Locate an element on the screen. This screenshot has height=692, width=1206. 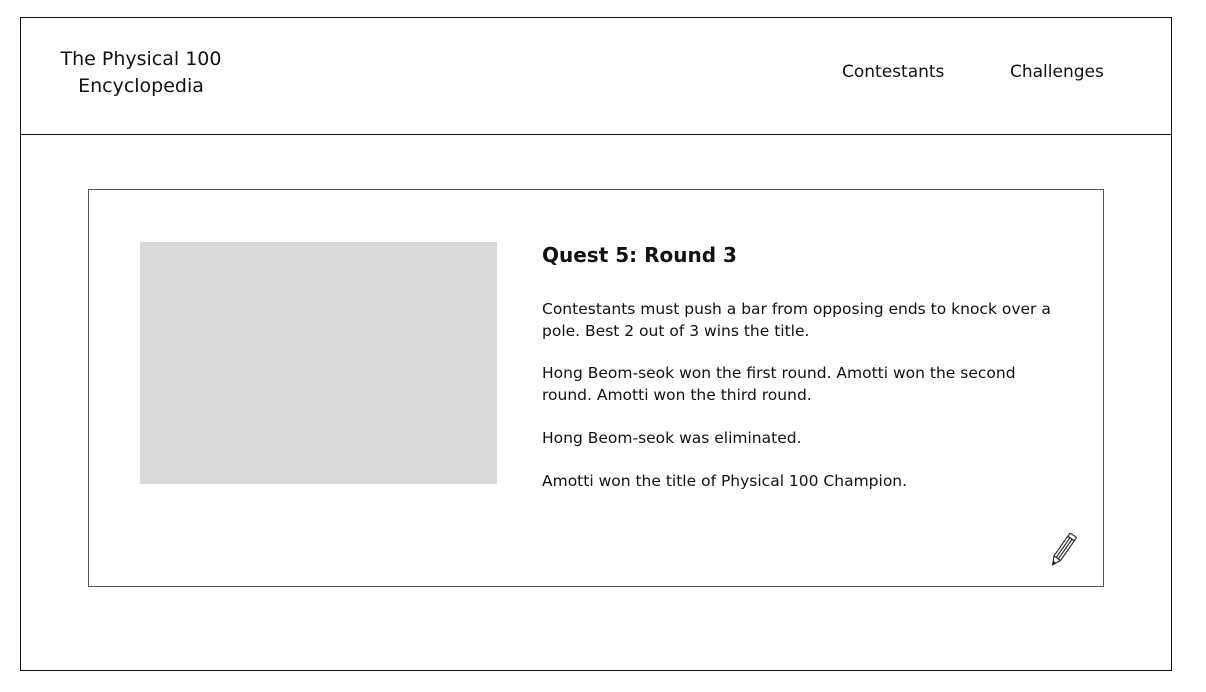
pencil-icon is located at coordinates (1064, 549).